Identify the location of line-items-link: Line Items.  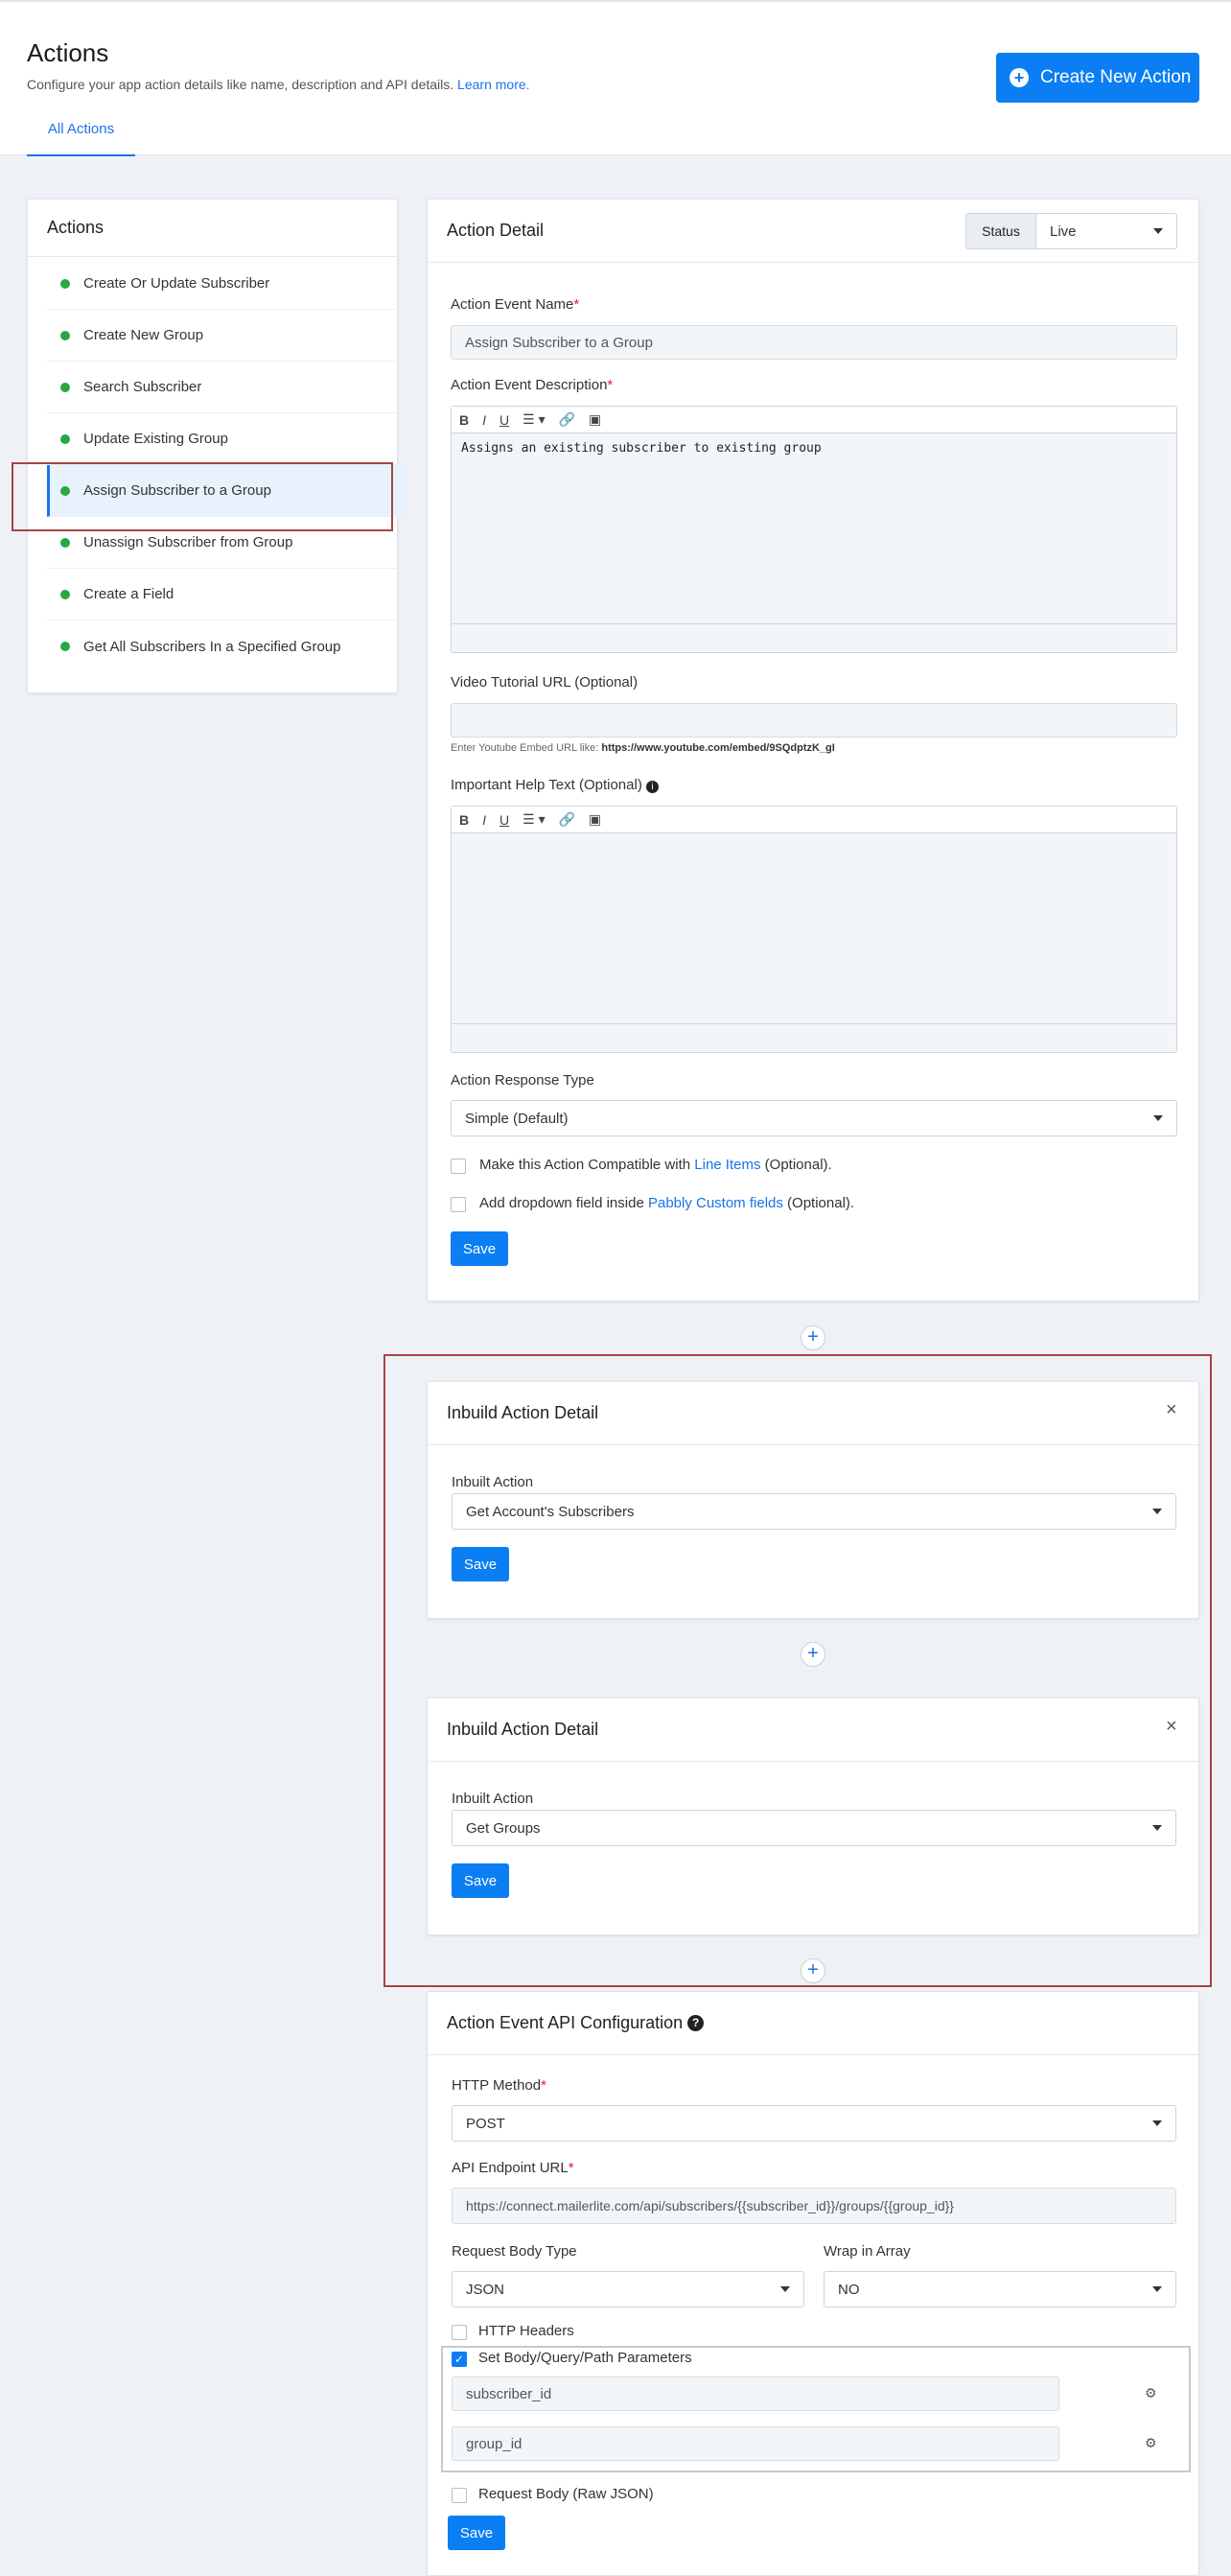
(727, 1165).